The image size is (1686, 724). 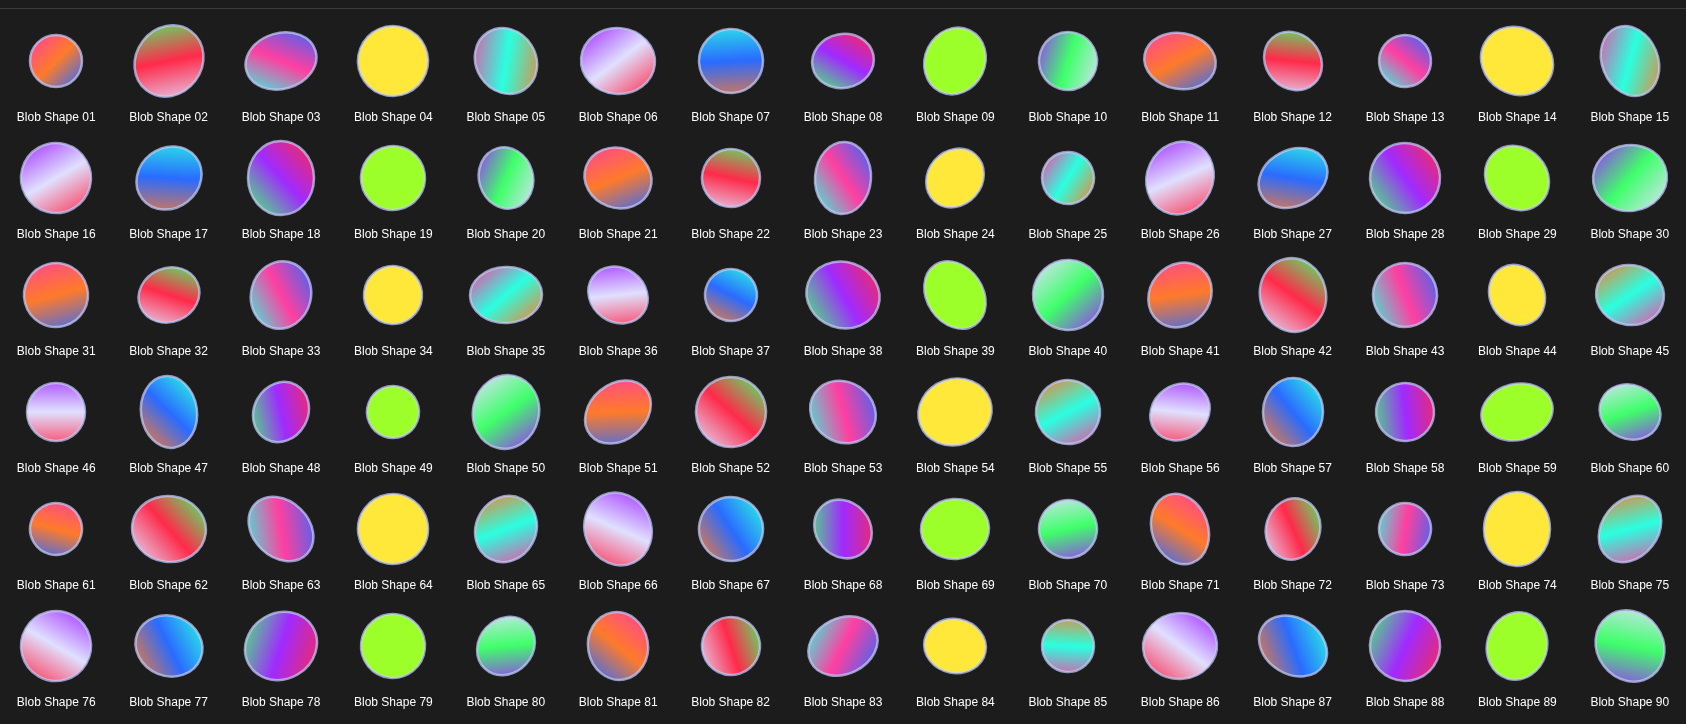 What do you see at coordinates (1630, 468) in the screenshot?
I see `file-name: Blob Shape 60` at bounding box center [1630, 468].